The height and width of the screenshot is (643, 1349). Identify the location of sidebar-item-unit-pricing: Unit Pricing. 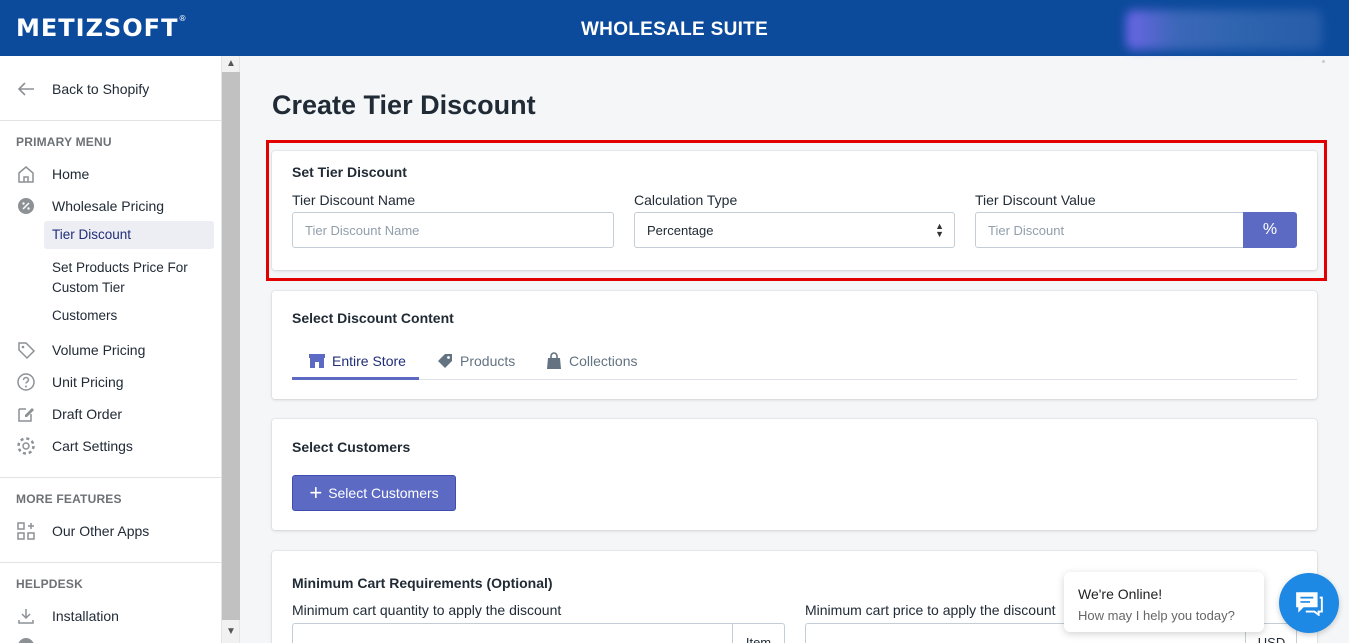
(70, 382).